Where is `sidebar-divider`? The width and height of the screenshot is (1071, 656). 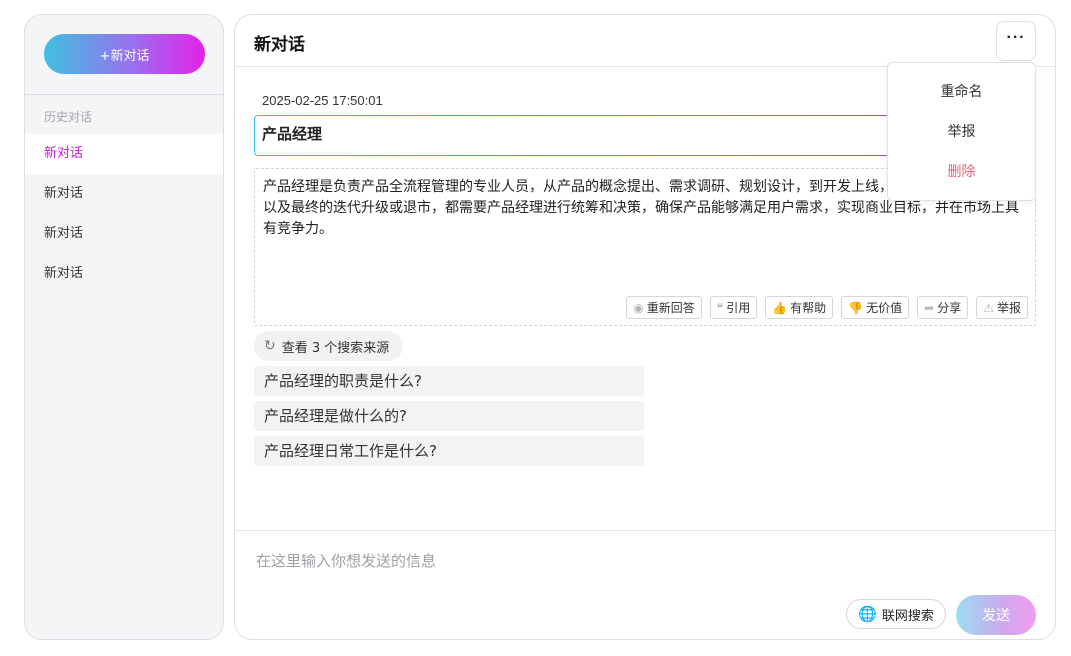
sidebar-divider is located at coordinates (124, 94).